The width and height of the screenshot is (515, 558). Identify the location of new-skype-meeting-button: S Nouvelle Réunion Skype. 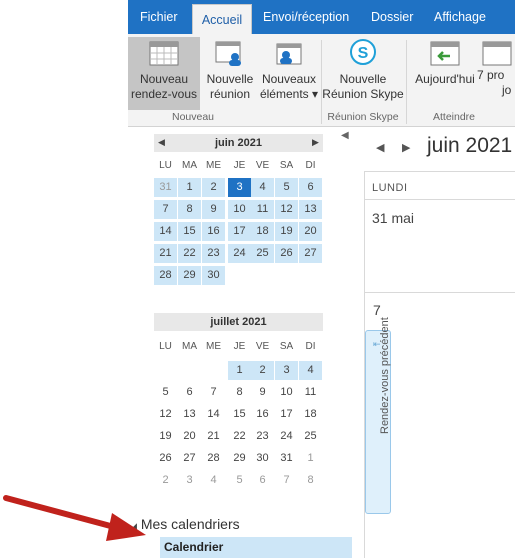
(363, 73).